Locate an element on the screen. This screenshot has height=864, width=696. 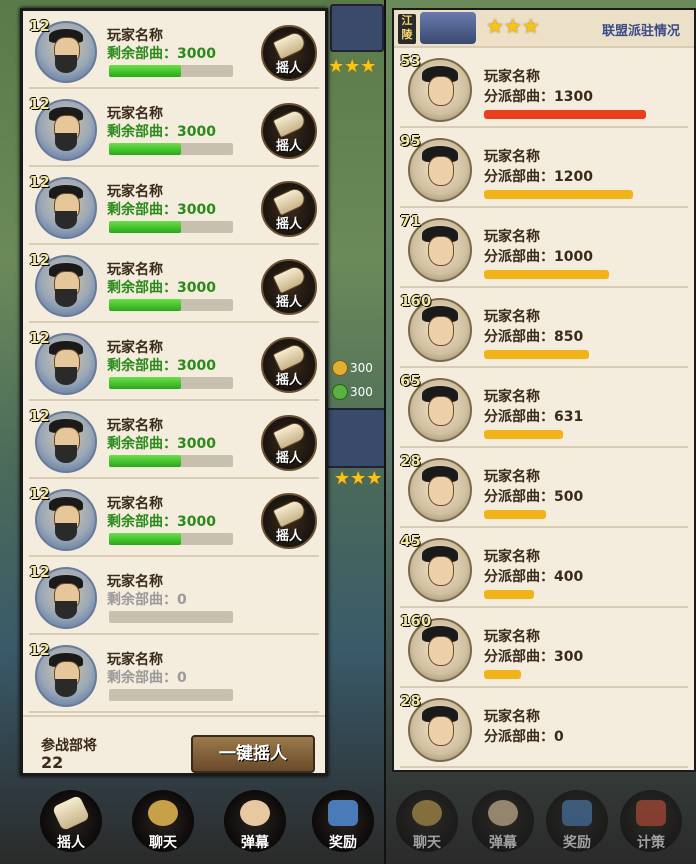
garrison-row: 160 玩家名称 分派部曲：300 is located at coordinates (544, 648).